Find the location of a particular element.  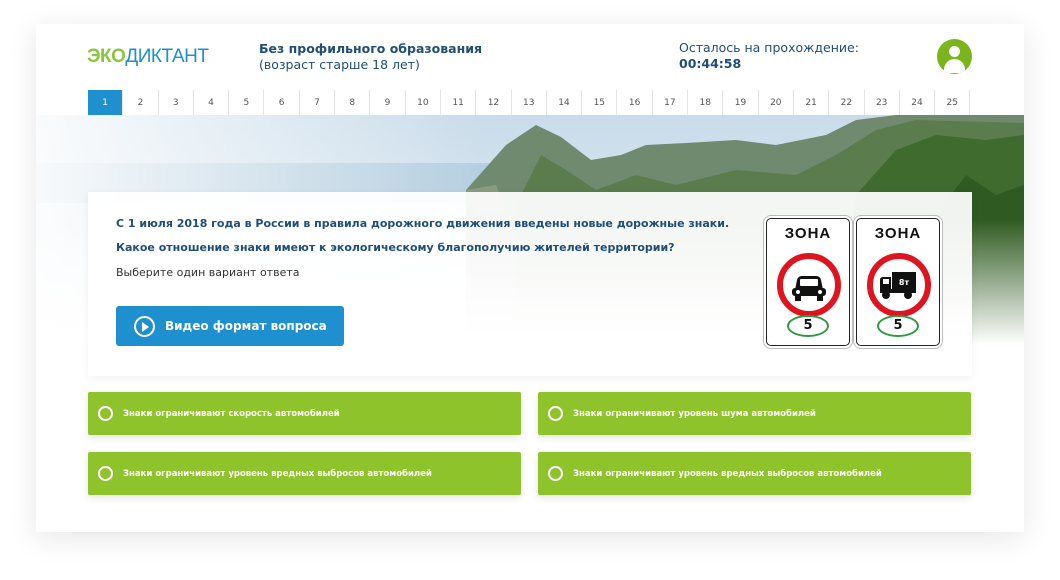

user-icon is located at coordinates (954, 56).